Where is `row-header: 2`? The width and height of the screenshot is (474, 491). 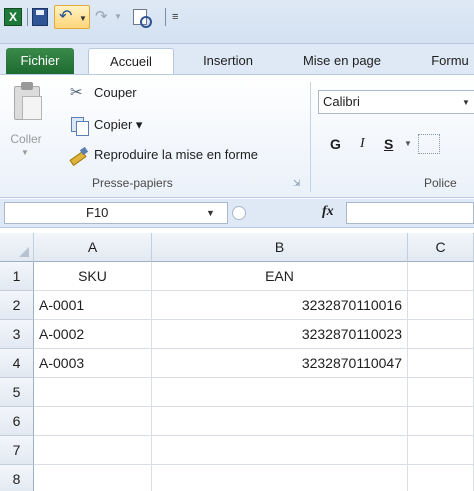 row-header: 2 is located at coordinates (17, 305).